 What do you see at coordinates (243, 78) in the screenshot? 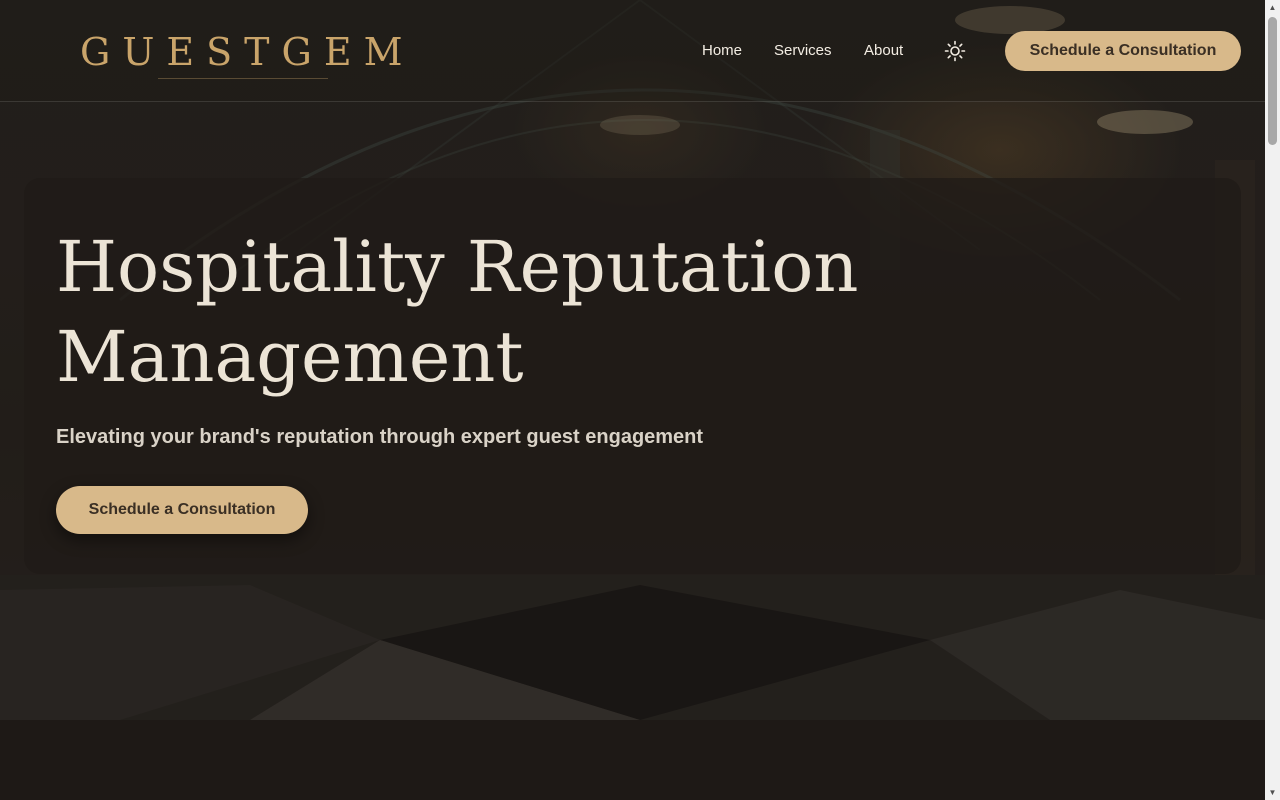
I see `logo-underline` at bounding box center [243, 78].